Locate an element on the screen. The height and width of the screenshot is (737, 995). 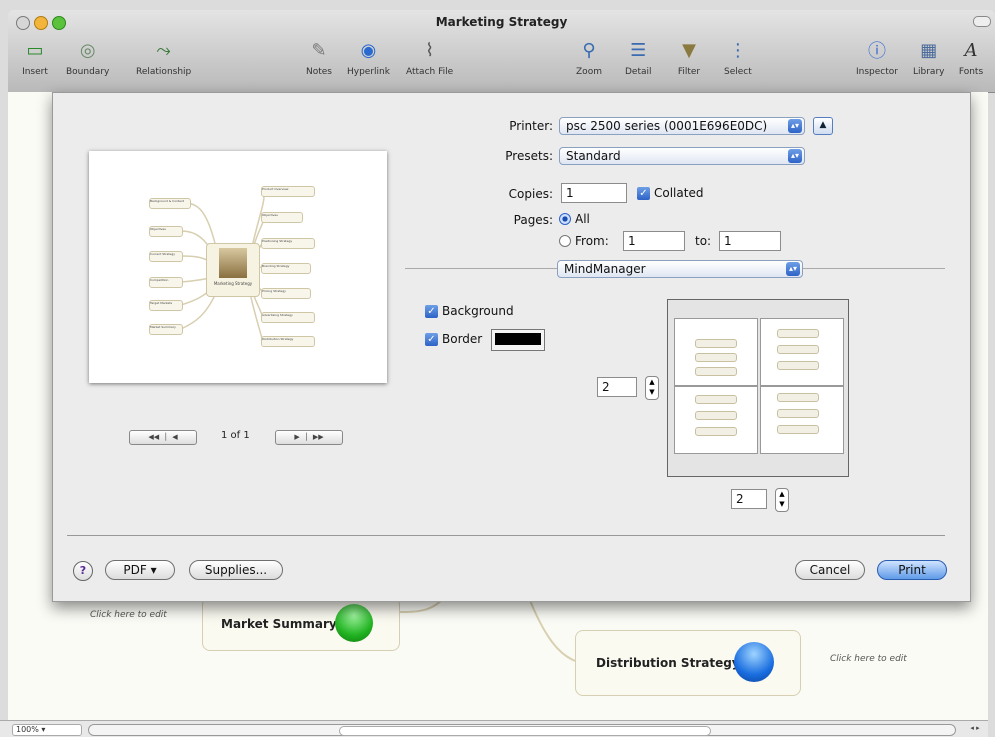
filter-icon: ▼ is located at coordinates (689, 50).